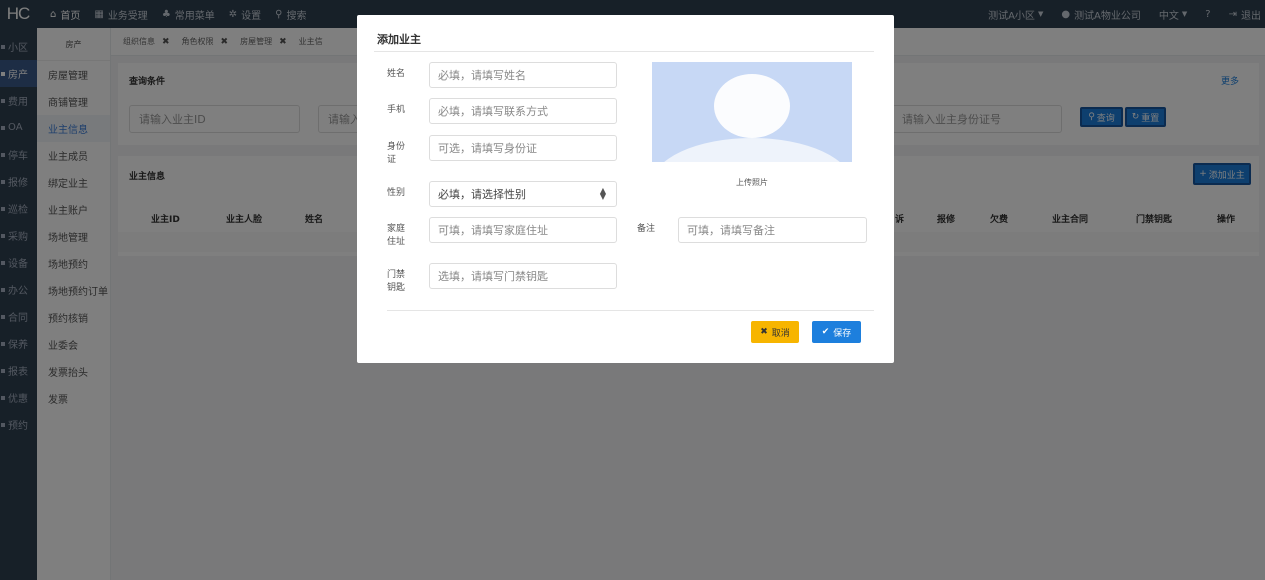 This screenshot has width=1265, height=580. What do you see at coordinates (523, 148) in the screenshot?
I see `idcard-input: 可选，请填写身份证` at bounding box center [523, 148].